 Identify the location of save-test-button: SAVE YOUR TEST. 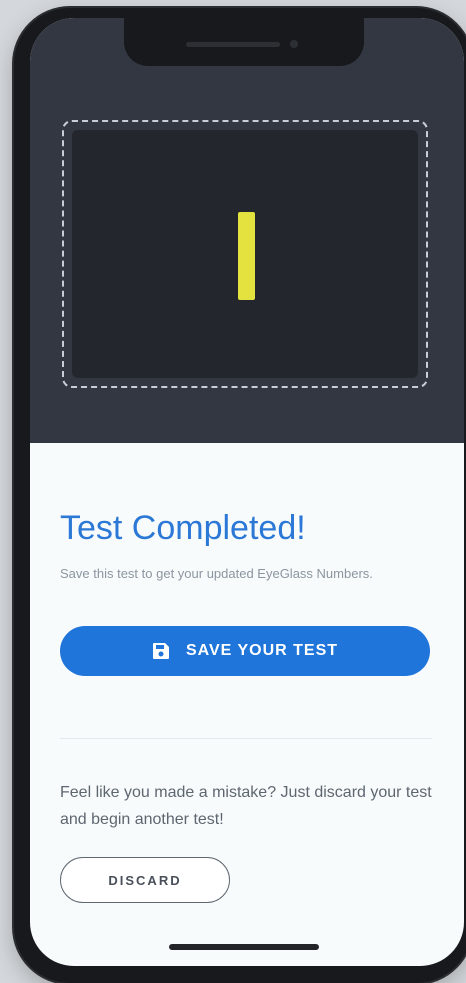
(245, 651).